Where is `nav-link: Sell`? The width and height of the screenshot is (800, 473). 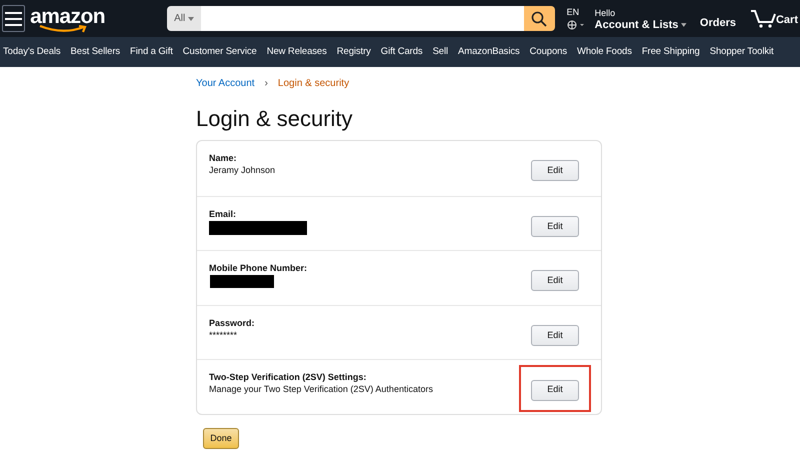
nav-link: Sell is located at coordinates (440, 52).